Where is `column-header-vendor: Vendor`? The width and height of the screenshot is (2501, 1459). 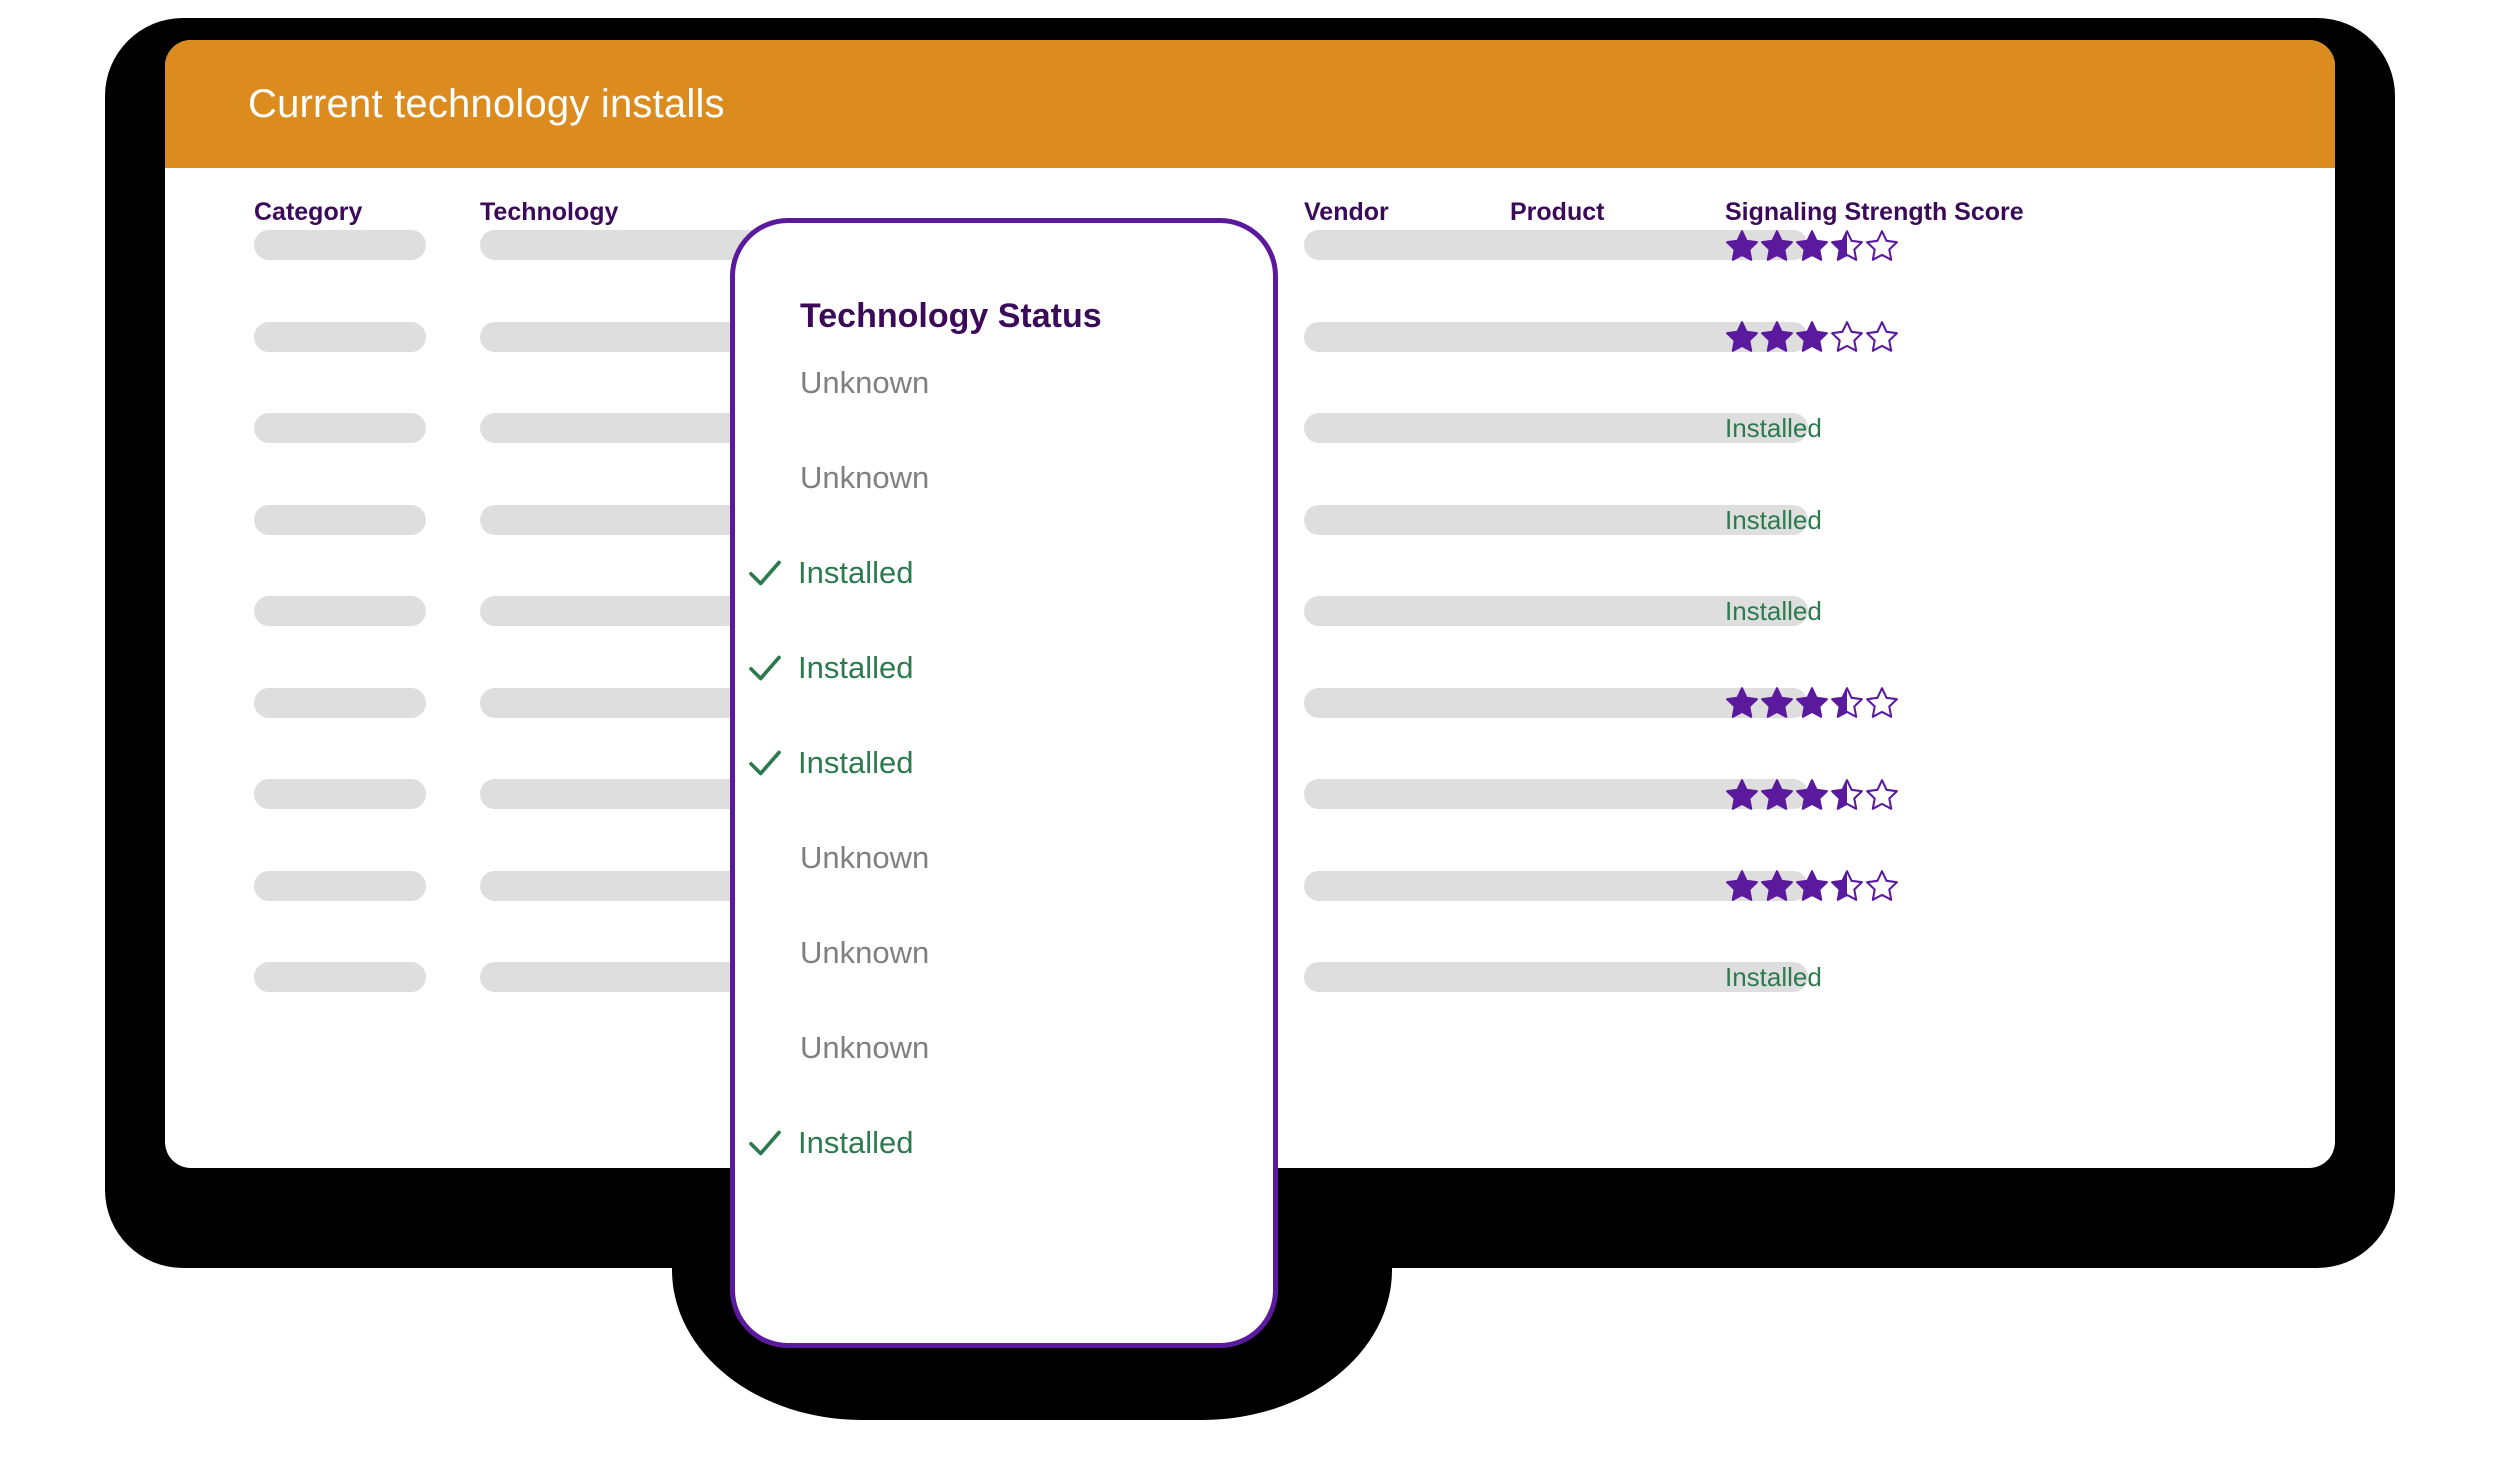
column-header-vendor: Vendor is located at coordinates (1346, 212).